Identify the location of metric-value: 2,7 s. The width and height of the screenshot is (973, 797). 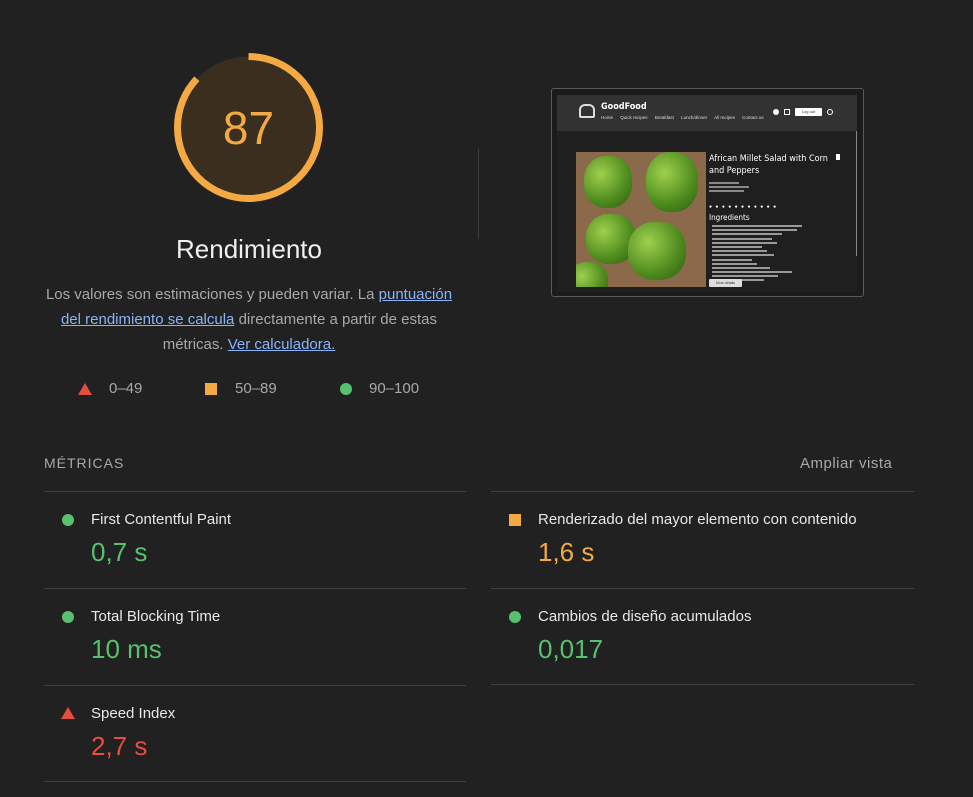
(119, 746).